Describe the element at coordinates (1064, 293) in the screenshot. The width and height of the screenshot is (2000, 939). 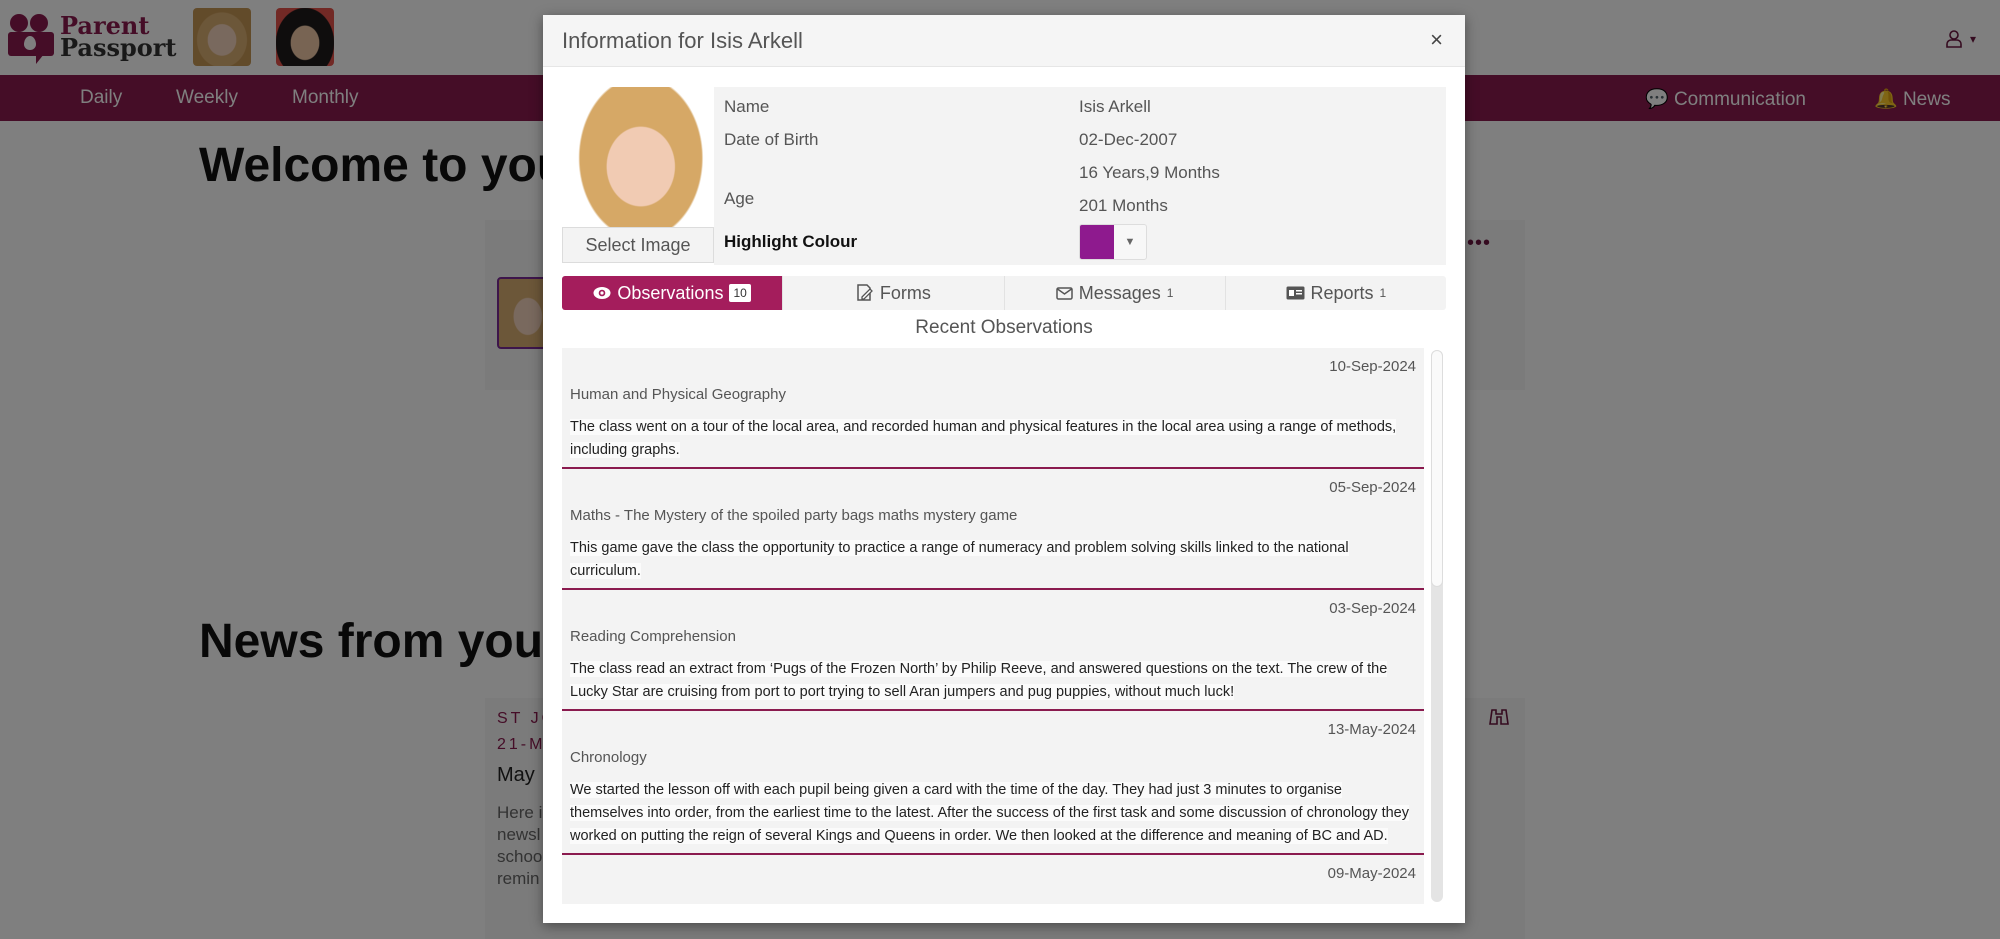
I see `envelope-icon` at that location.